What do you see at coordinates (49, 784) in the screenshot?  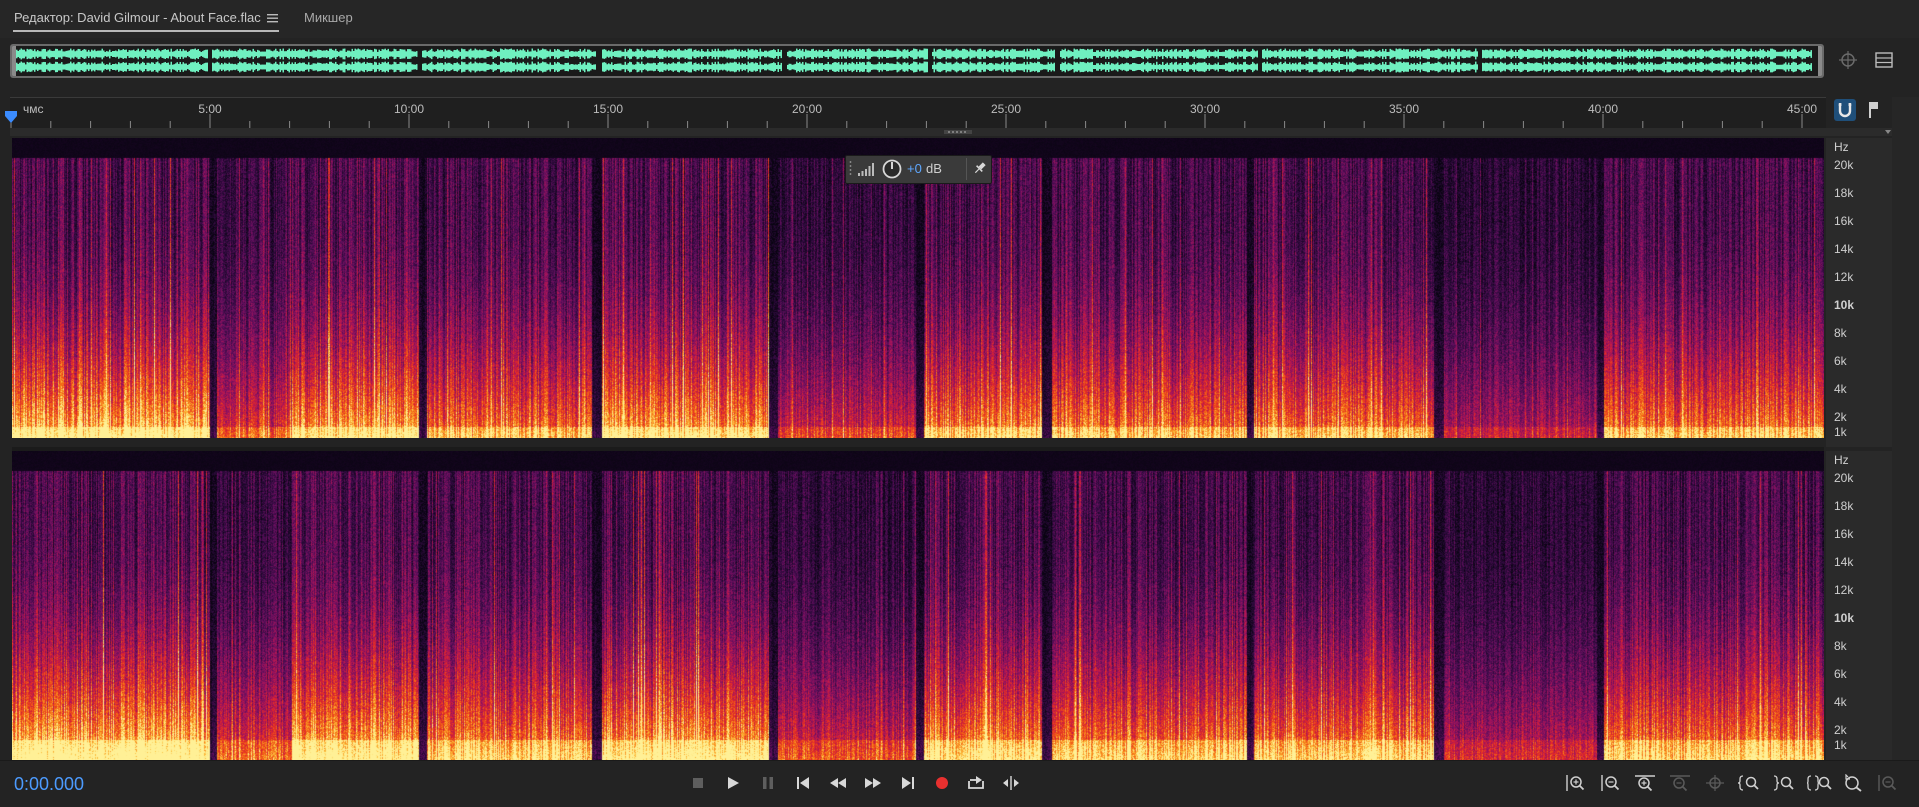 I see `time-display: 0:00.000` at bounding box center [49, 784].